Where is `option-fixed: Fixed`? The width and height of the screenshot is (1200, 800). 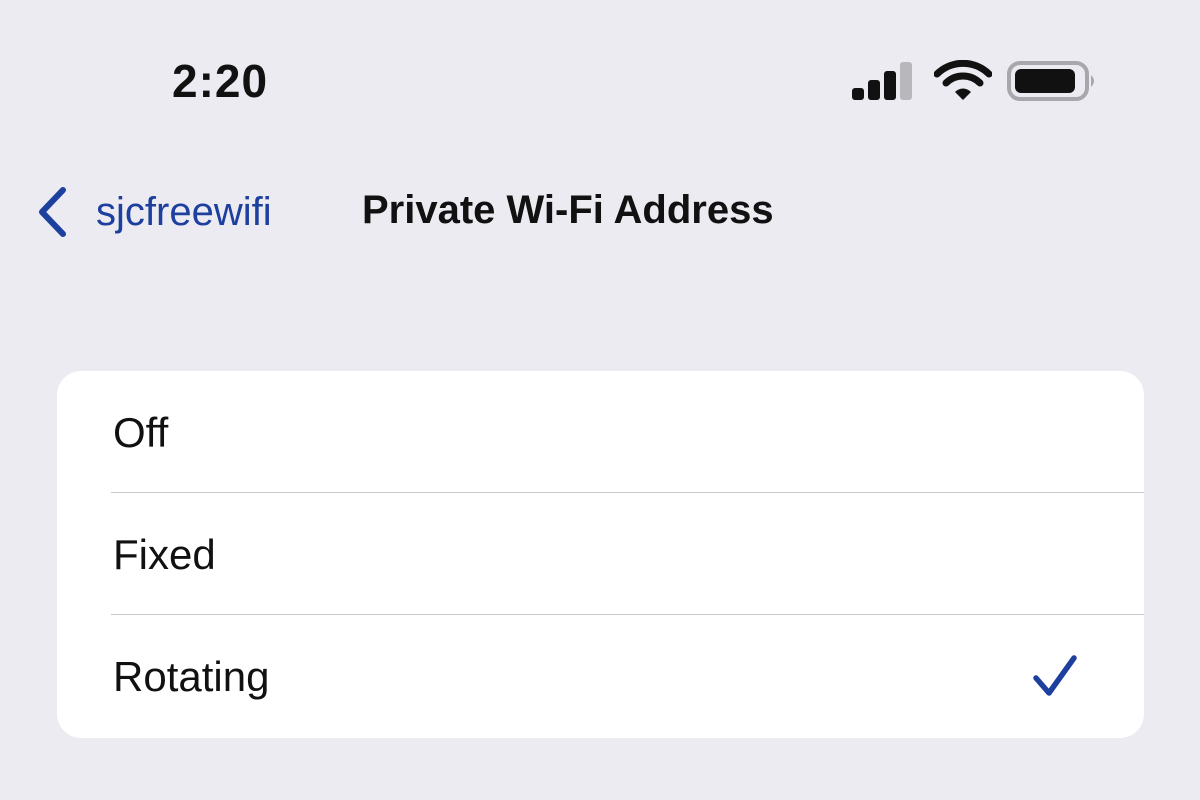 option-fixed: Fixed is located at coordinates (600, 554).